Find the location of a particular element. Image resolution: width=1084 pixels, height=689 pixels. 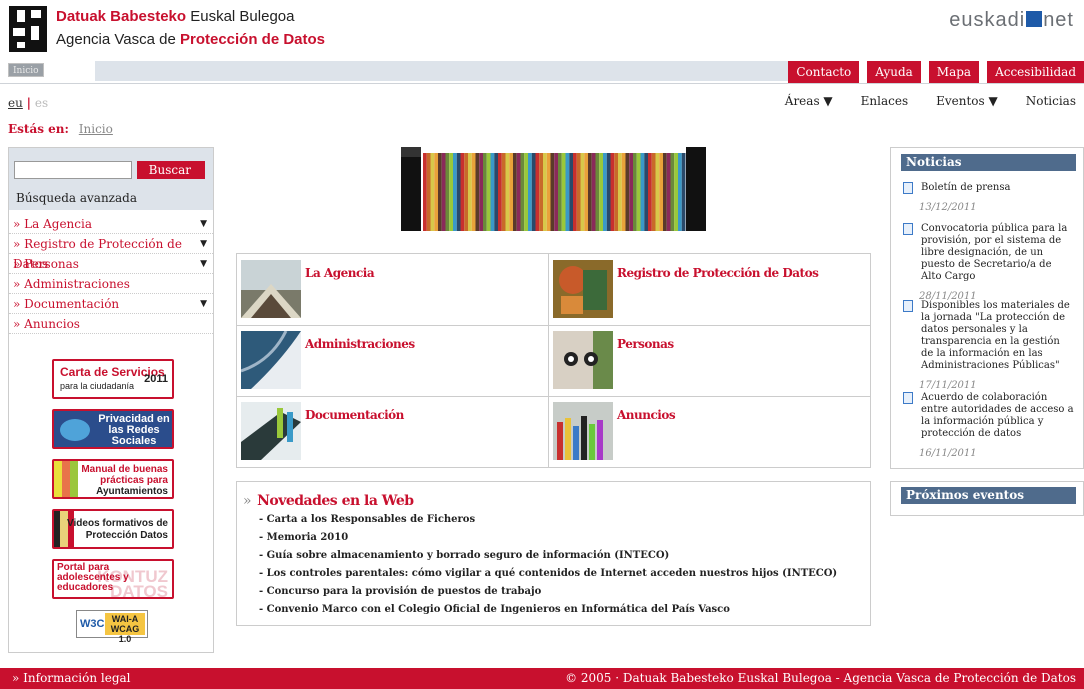

videos-formativos-banner: Videos formativos de Protección Datos is located at coordinates (113, 529).